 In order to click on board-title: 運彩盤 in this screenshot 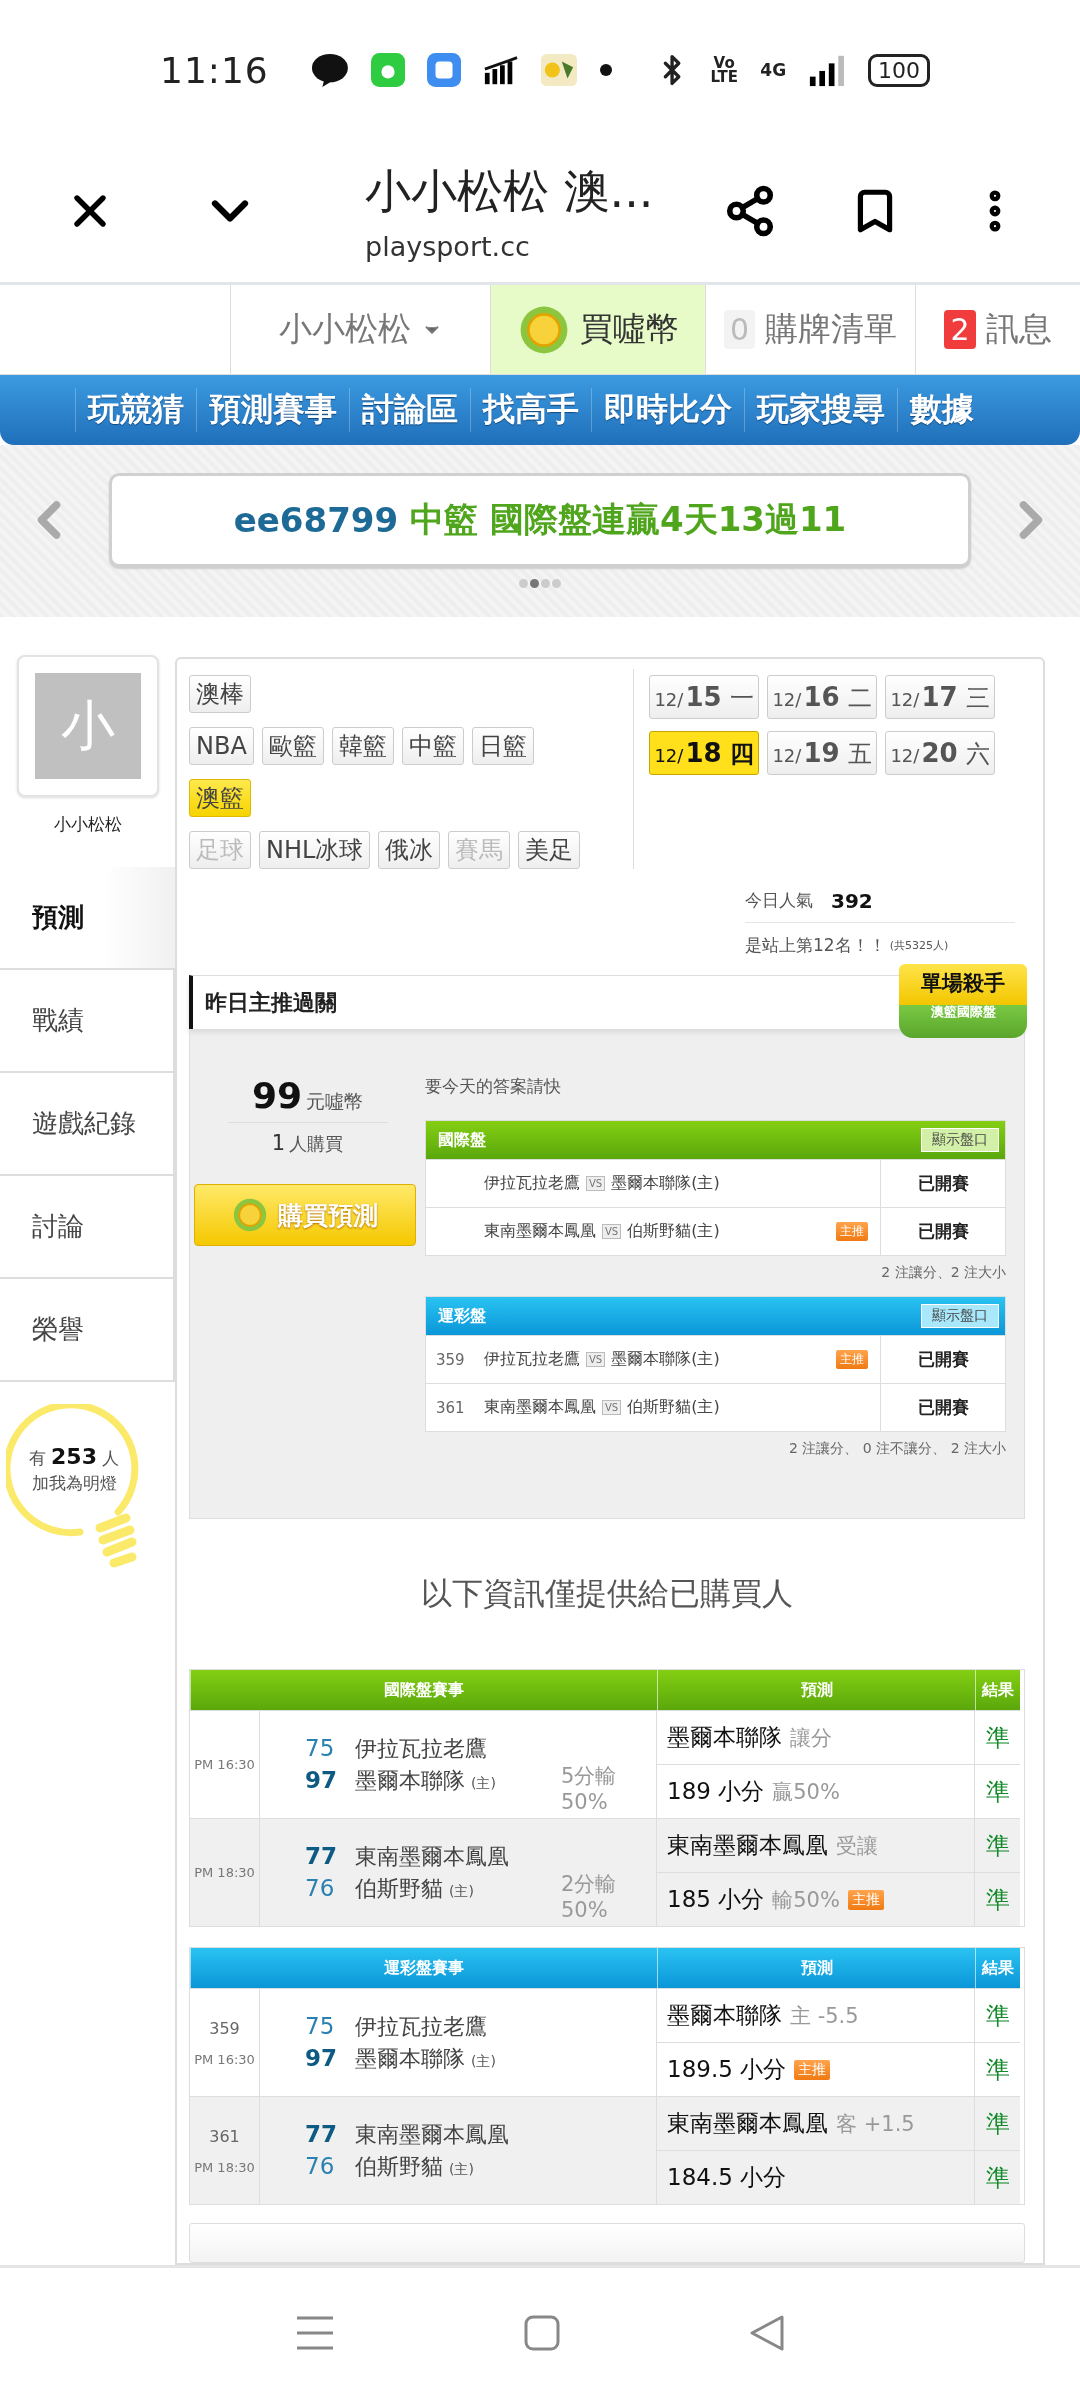, I will do `click(462, 1316)`.